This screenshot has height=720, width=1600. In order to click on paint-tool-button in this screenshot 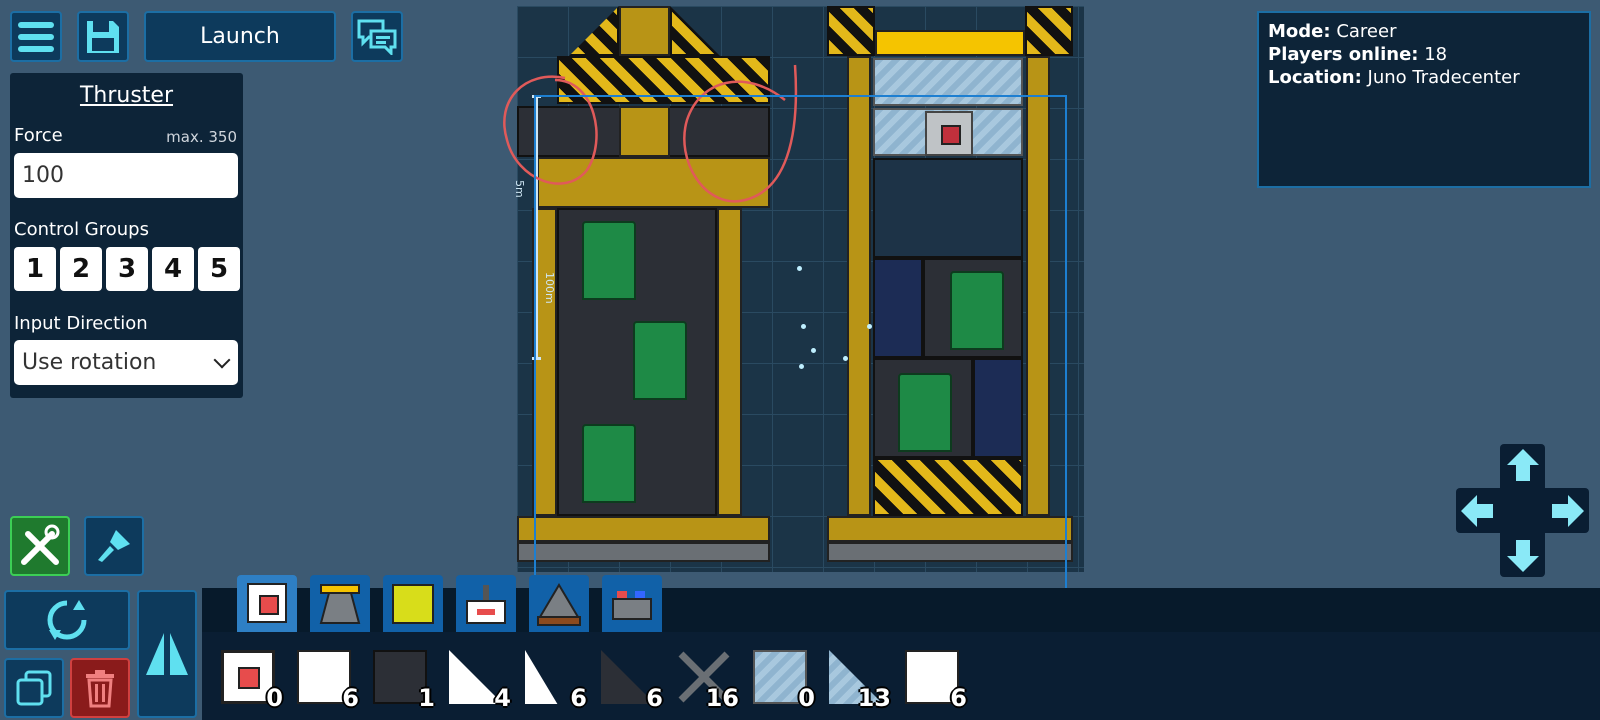, I will do `click(114, 546)`.